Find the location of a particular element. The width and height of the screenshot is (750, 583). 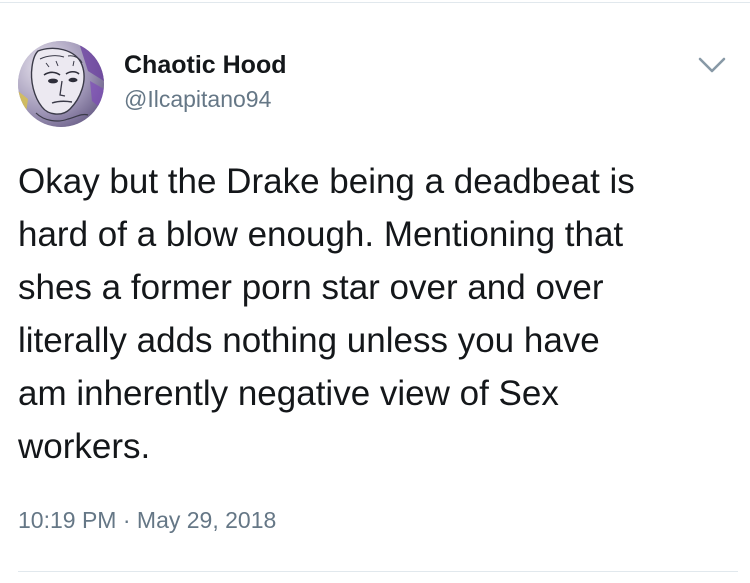

tweet-text-line: Okay but the Drake being a deadbeat is is located at coordinates (326, 181).